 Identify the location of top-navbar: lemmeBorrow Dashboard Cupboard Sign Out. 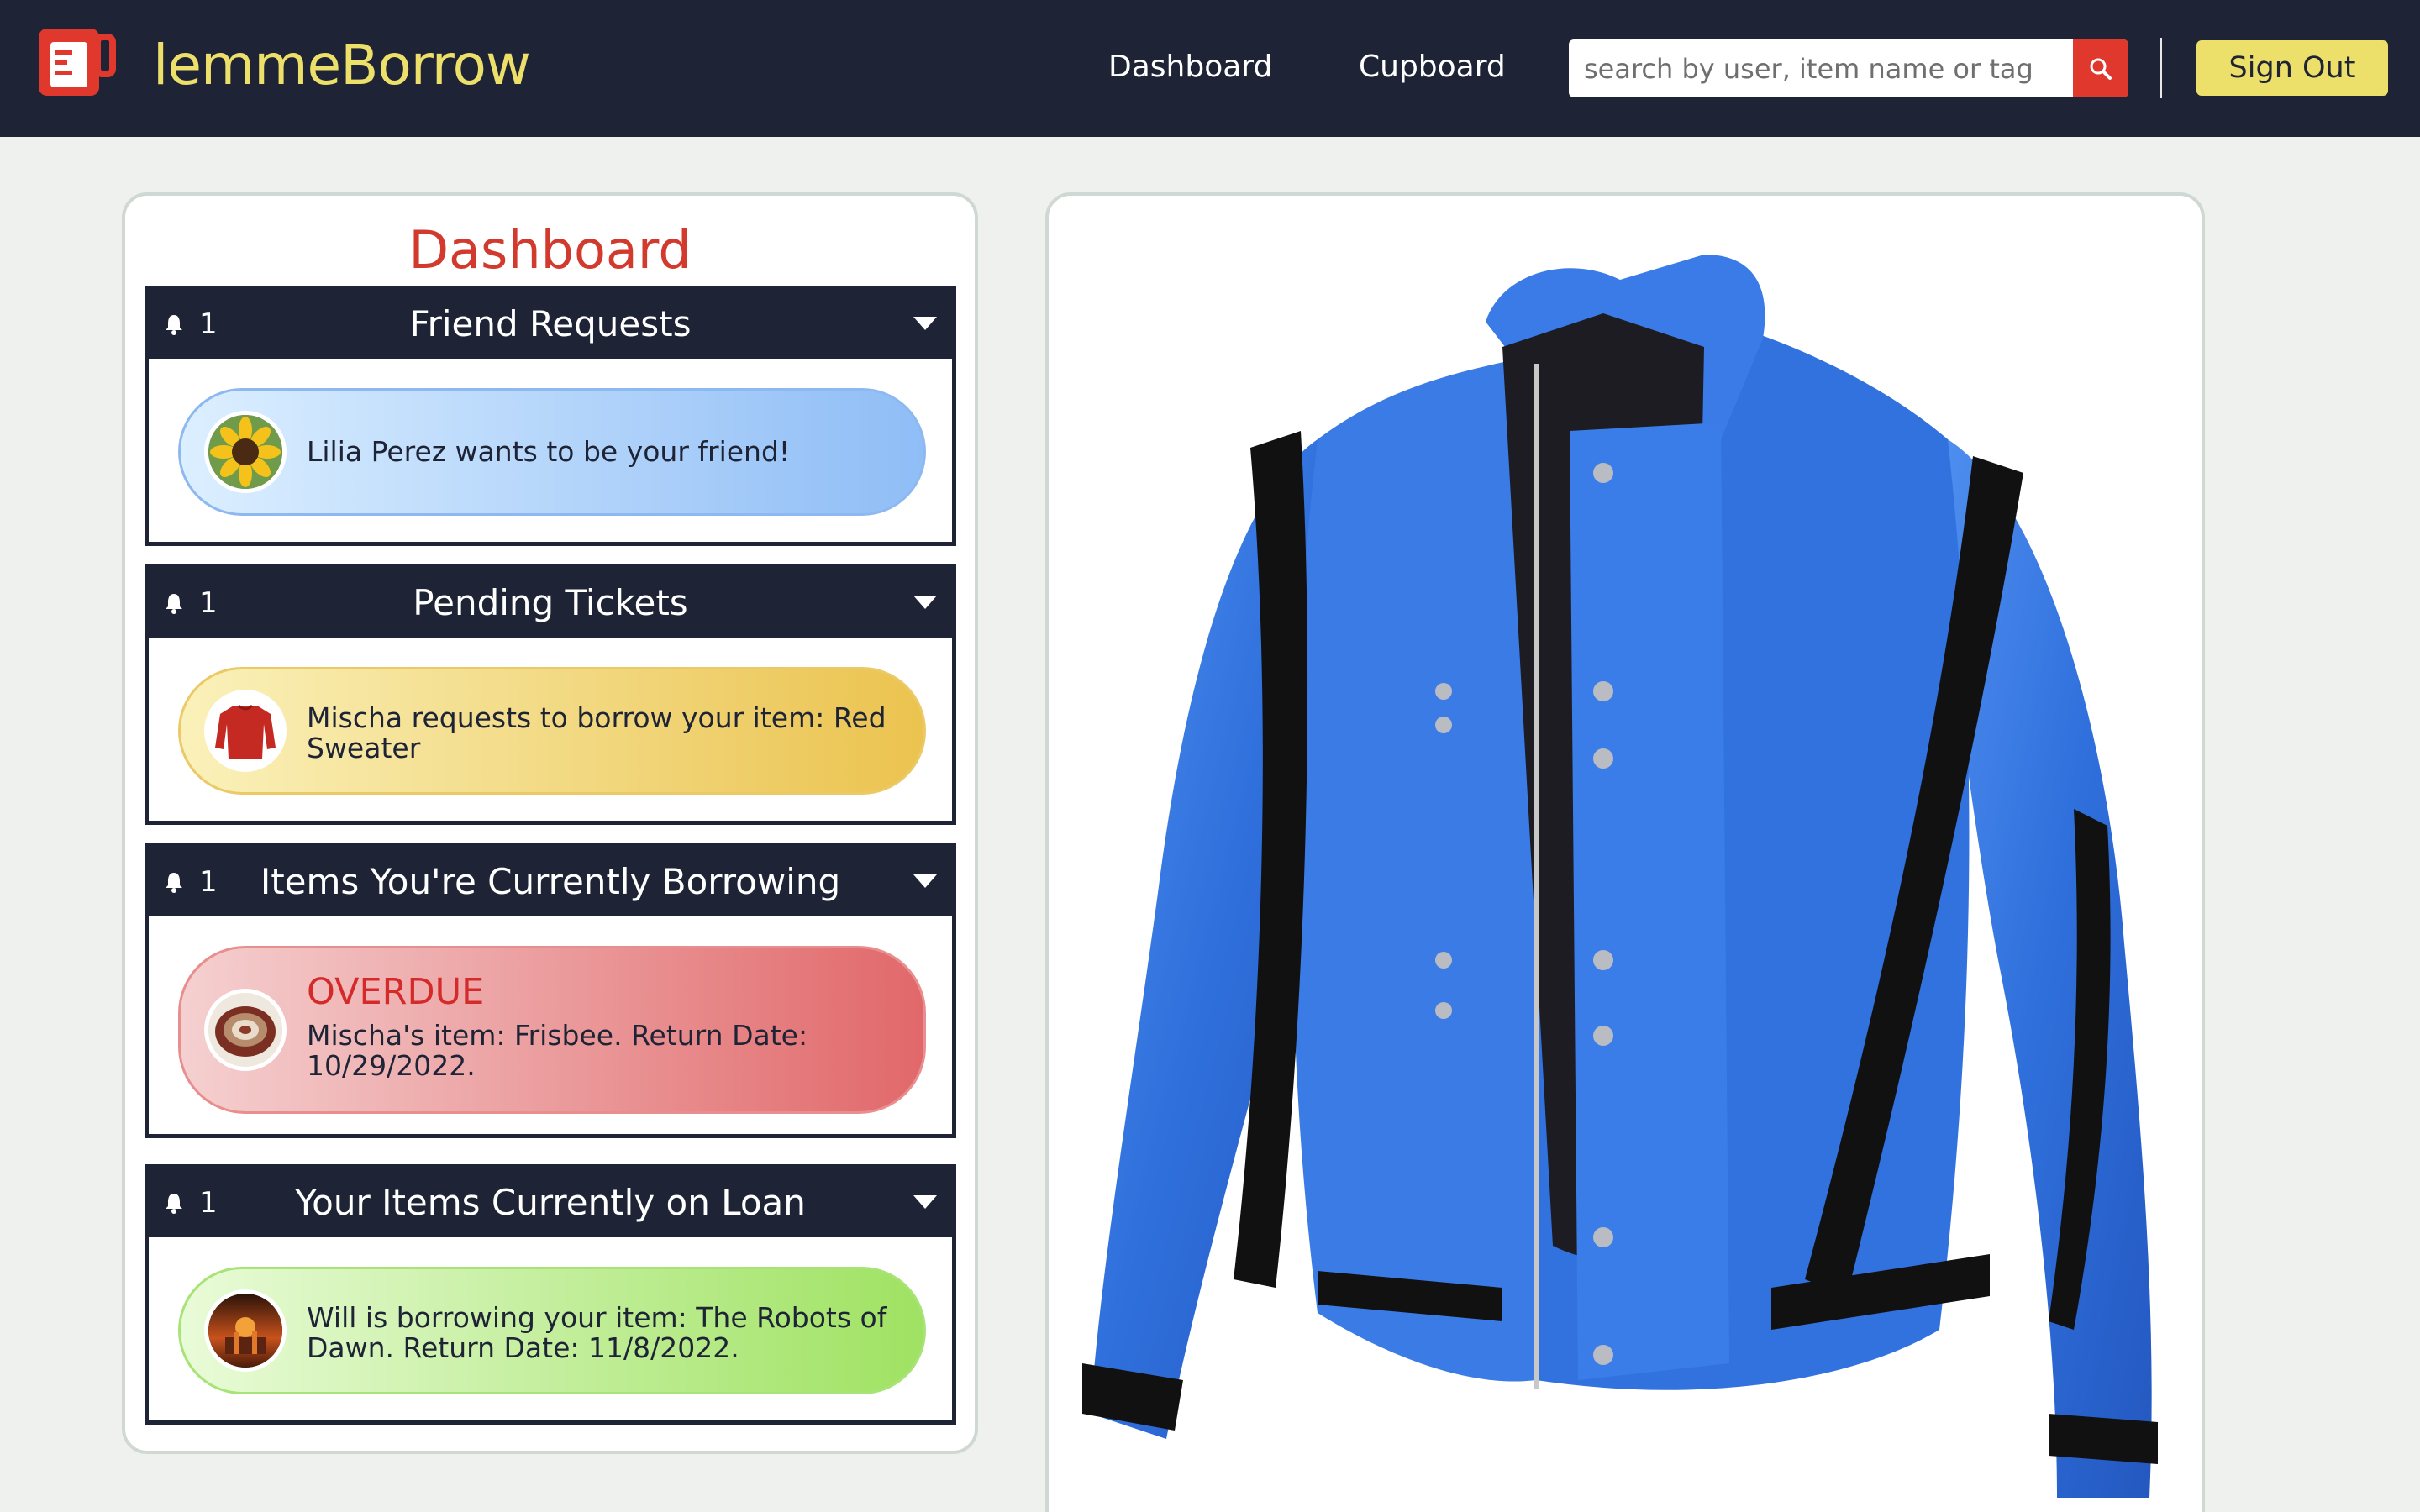
(1210, 68).